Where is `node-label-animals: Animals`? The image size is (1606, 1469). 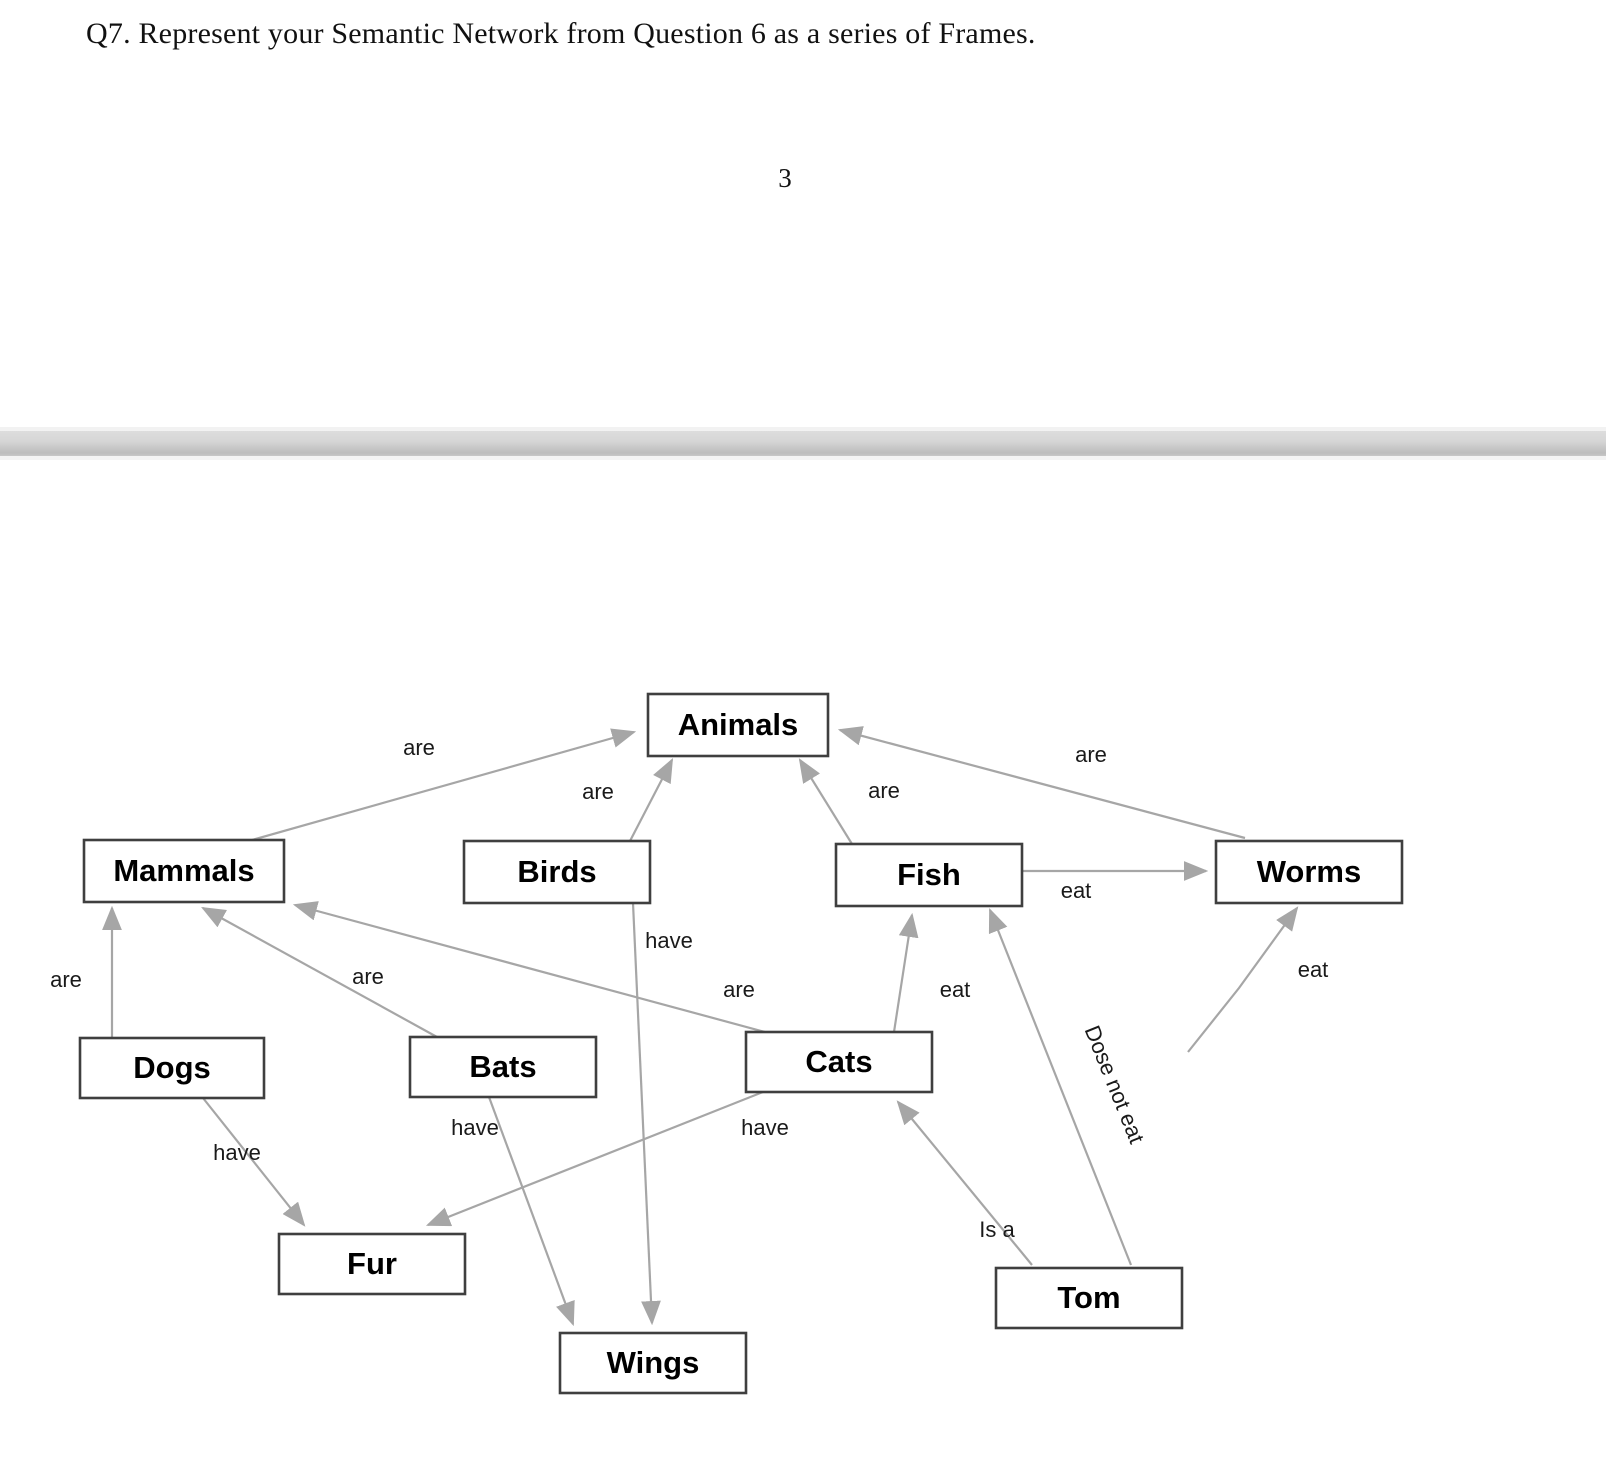
node-label-animals: Animals is located at coordinates (738, 724).